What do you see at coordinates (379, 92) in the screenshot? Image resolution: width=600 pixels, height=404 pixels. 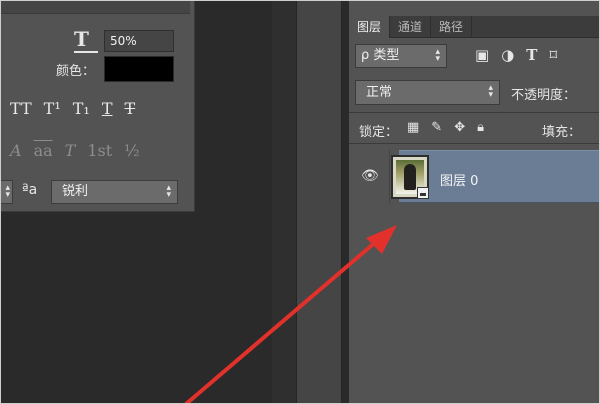 I see `blend-mode-value: 正常` at bounding box center [379, 92].